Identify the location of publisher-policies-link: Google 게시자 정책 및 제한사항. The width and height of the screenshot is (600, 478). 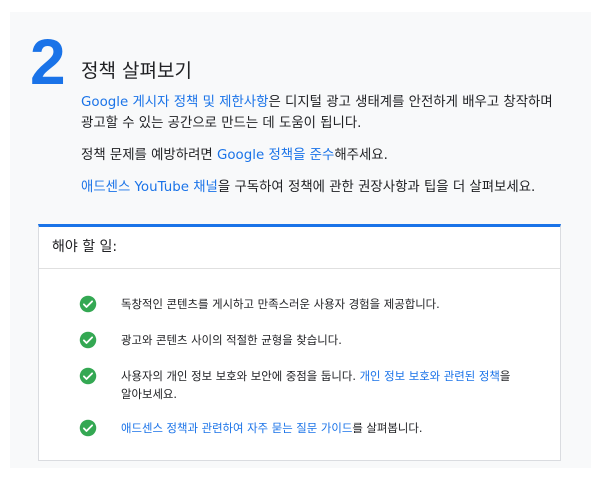
(174, 102).